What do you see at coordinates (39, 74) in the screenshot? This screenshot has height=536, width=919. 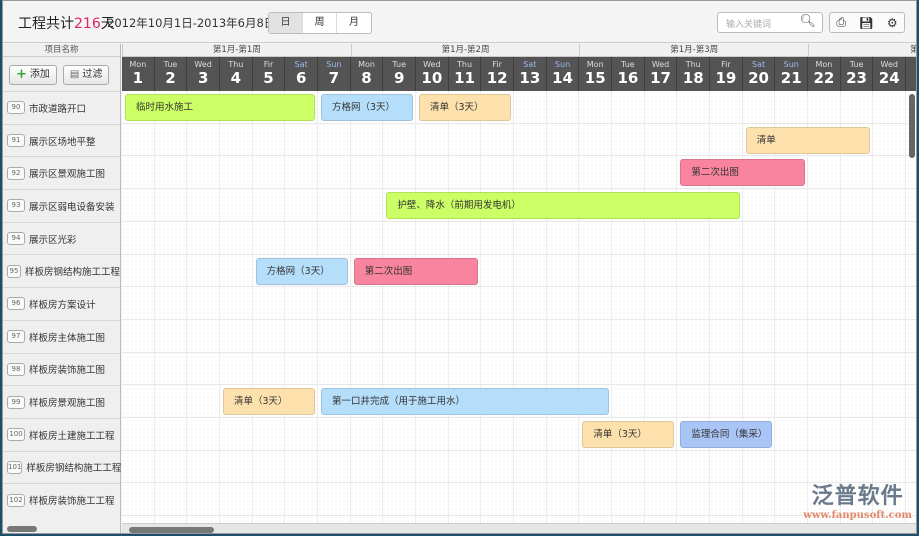 I see `add-label: 添加` at bounding box center [39, 74].